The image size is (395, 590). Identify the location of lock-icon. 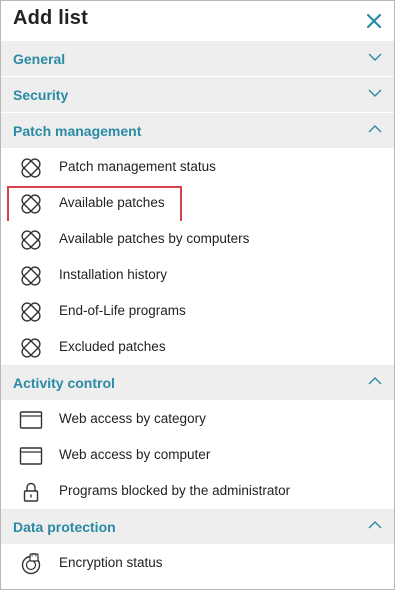
(31, 492).